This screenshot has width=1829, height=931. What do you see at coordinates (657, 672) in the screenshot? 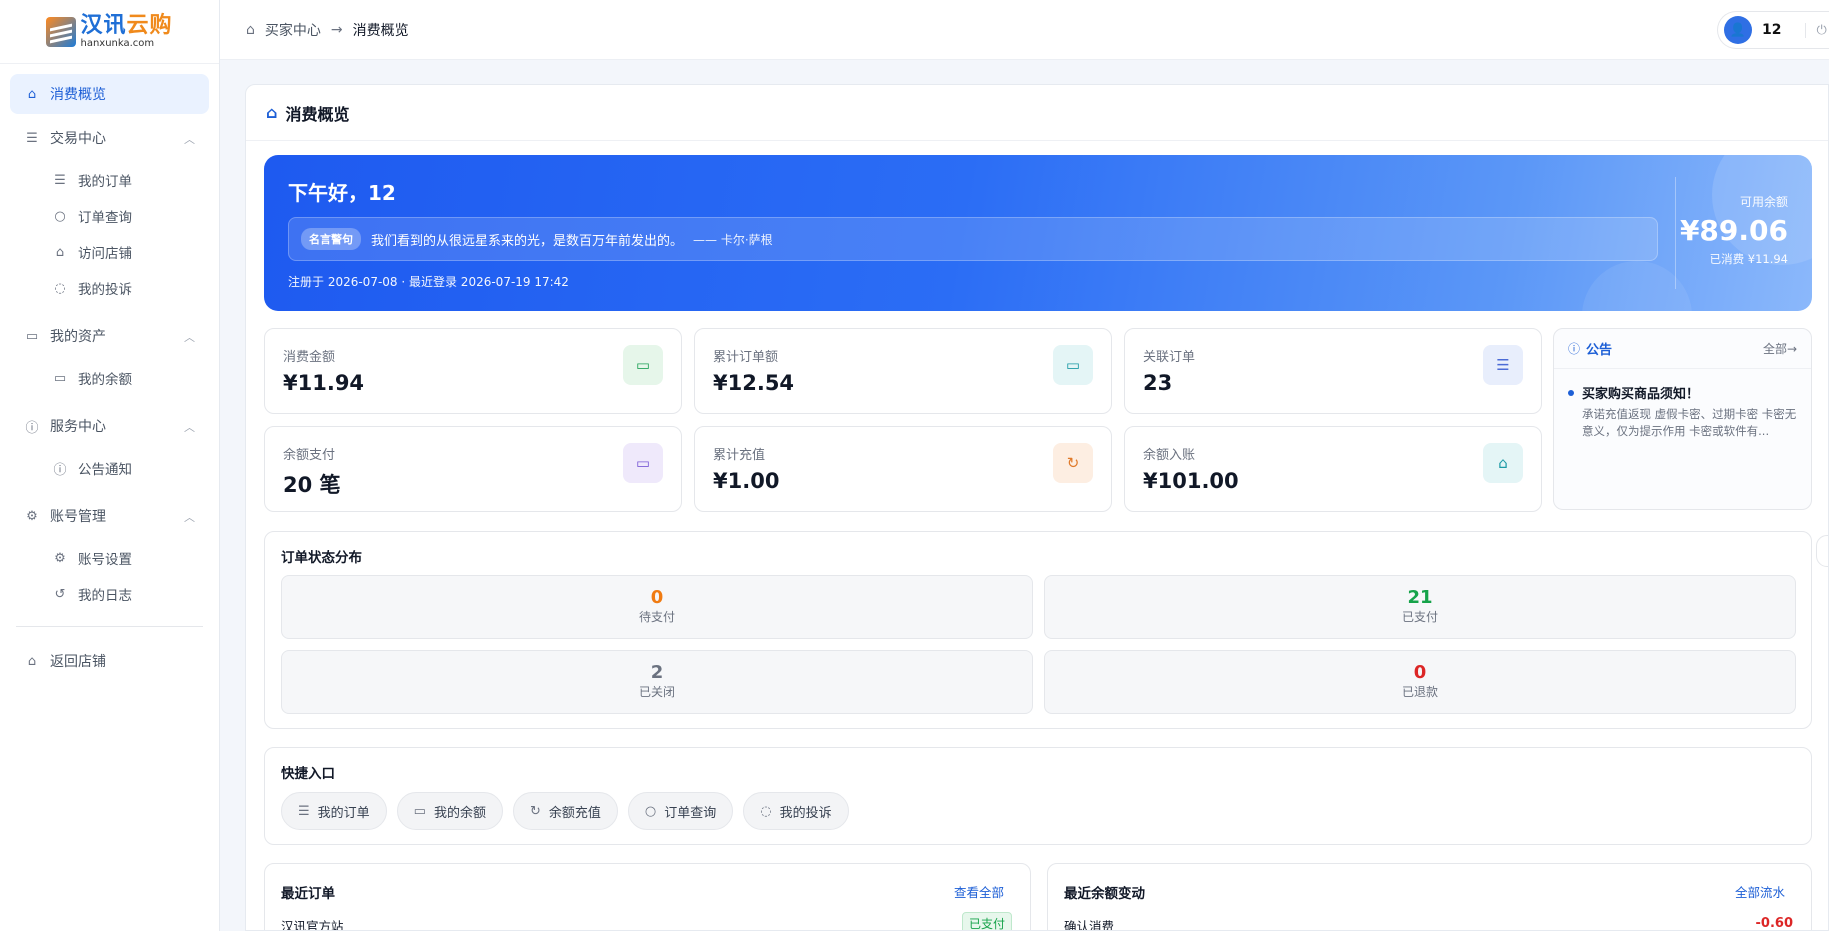
I see `status-count: 2` at bounding box center [657, 672].